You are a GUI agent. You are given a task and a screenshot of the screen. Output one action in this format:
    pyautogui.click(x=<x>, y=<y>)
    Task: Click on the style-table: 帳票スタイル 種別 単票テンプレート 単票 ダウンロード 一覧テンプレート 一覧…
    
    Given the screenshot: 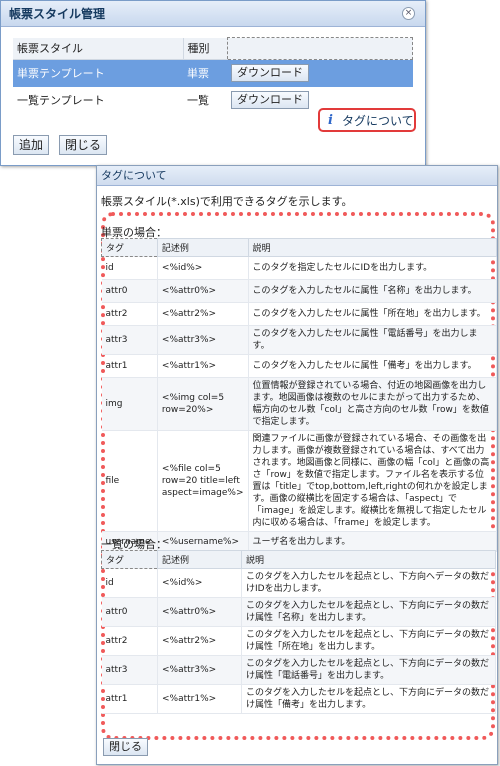 What is the action you would take?
    pyautogui.click(x=213, y=75)
    